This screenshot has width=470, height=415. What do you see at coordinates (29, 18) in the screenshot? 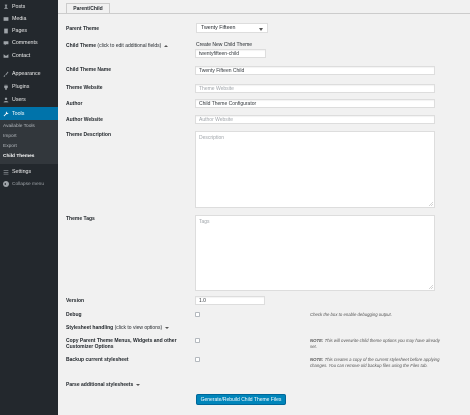
I see `sidebar-item-media: Media` at bounding box center [29, 18].